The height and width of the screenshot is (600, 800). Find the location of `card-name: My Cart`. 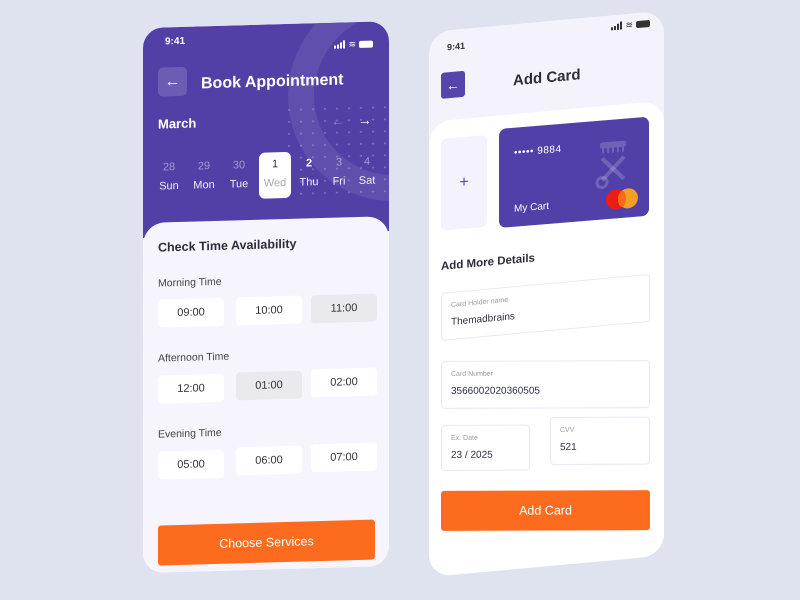

card-name: My Cart is located at coordinates (531, 207).